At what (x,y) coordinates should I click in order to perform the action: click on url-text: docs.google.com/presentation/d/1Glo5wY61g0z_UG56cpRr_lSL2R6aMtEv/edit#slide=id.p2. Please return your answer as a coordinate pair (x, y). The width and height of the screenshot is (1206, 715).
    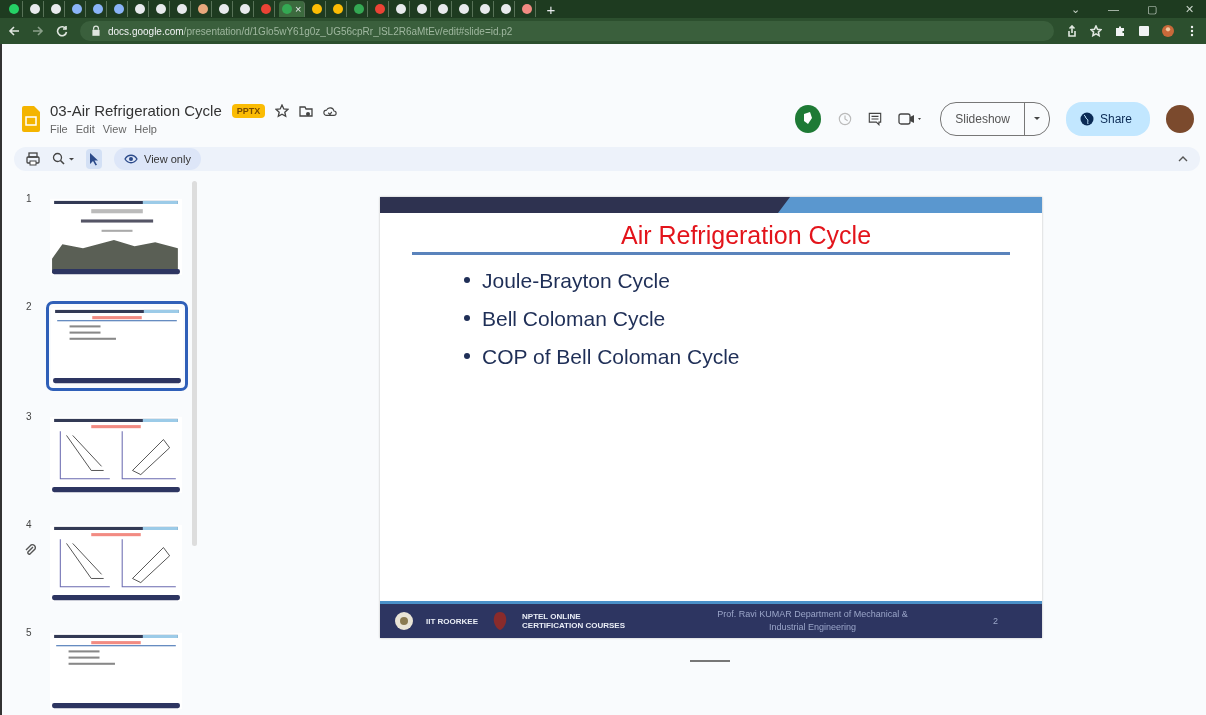
    Looking at the image, I should click on (310, 31).